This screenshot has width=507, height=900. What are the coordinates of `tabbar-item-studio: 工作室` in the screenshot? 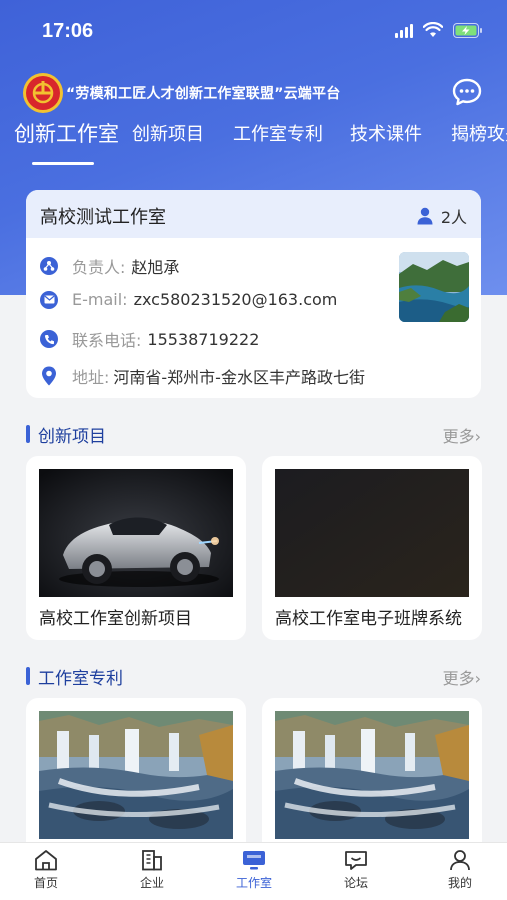 It's located at (254, 870).